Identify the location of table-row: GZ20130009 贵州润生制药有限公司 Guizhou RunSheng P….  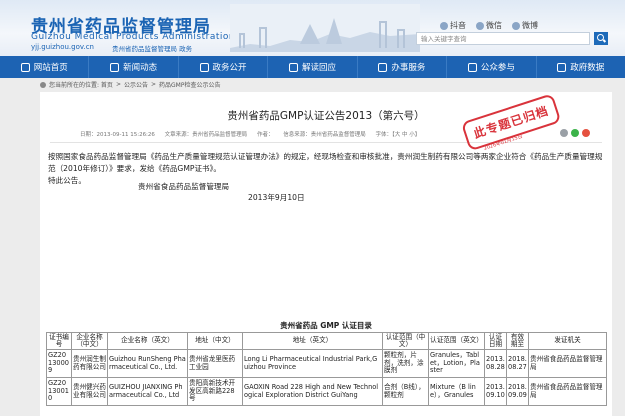
(326, 363).